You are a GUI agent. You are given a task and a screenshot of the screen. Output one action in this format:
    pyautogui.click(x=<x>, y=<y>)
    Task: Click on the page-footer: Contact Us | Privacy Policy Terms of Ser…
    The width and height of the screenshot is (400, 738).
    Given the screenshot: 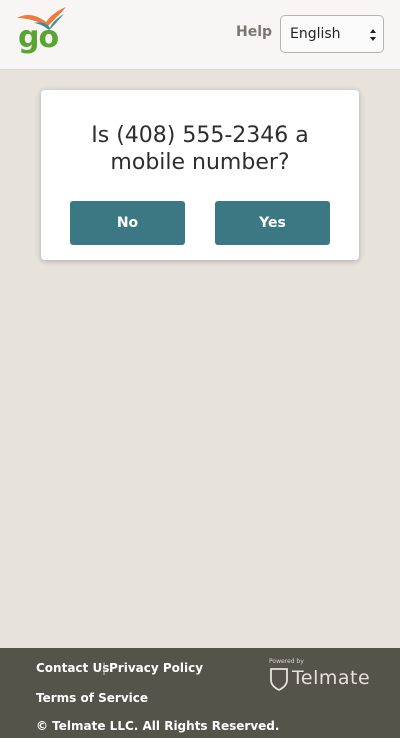 What is the action you would take?
    pyautogui.click(x=200, y=693)
    